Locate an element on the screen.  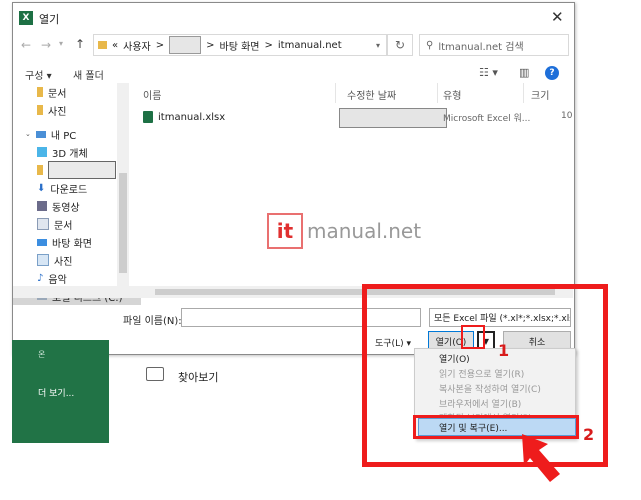
step-label-2: 2 is located at coordinates (589, 434).